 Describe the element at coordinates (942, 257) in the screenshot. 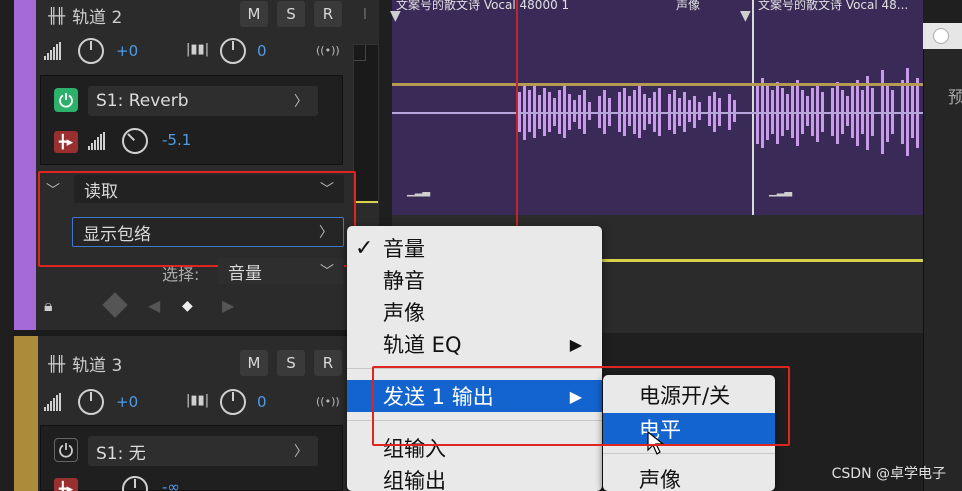

I see `right-side-panel: 预` at that location.